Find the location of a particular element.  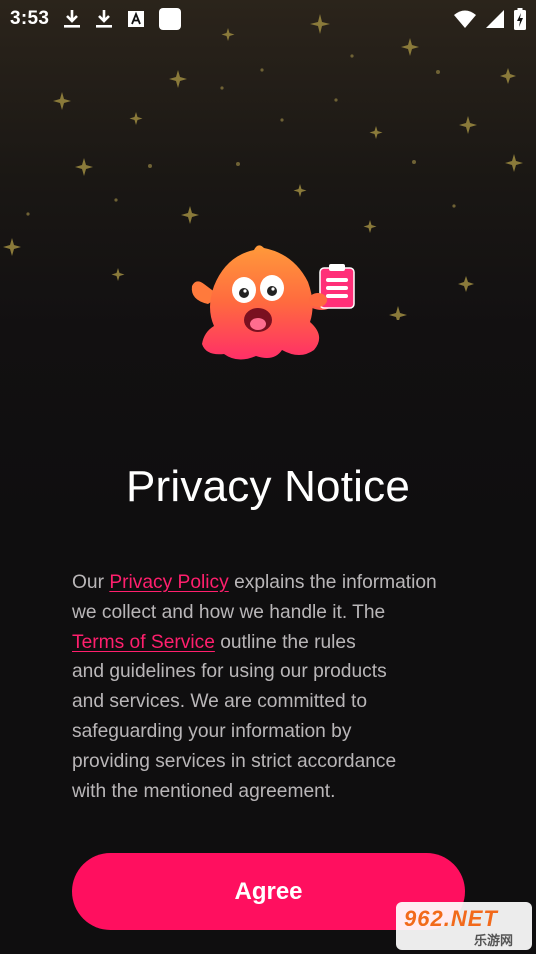

wifi-icon is located at coordinates (465, 19).